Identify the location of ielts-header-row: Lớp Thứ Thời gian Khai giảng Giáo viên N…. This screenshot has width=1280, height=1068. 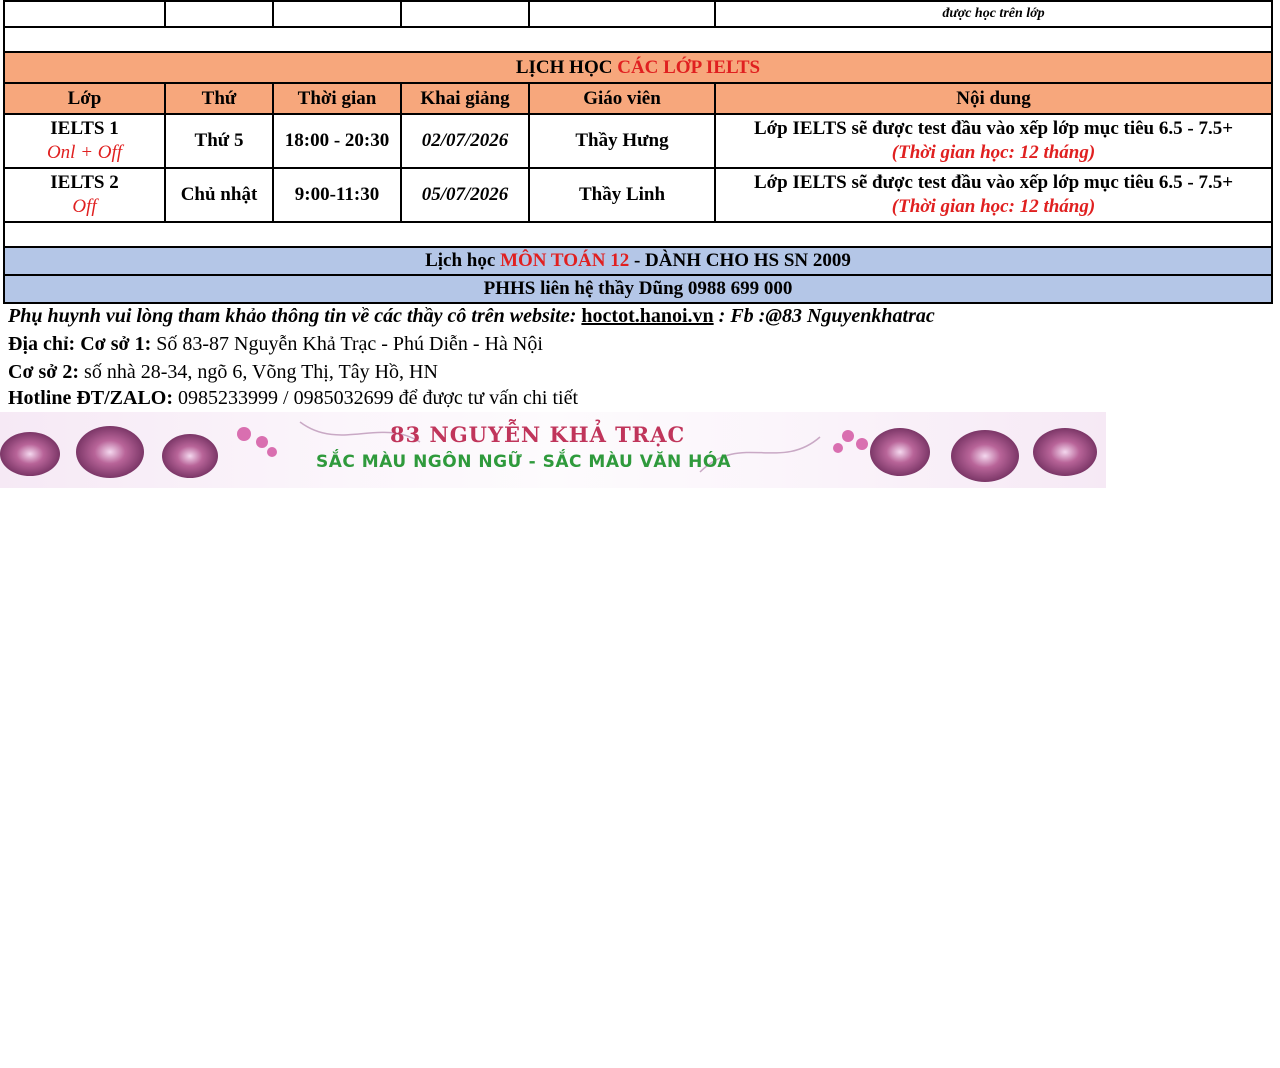
(638, 98).